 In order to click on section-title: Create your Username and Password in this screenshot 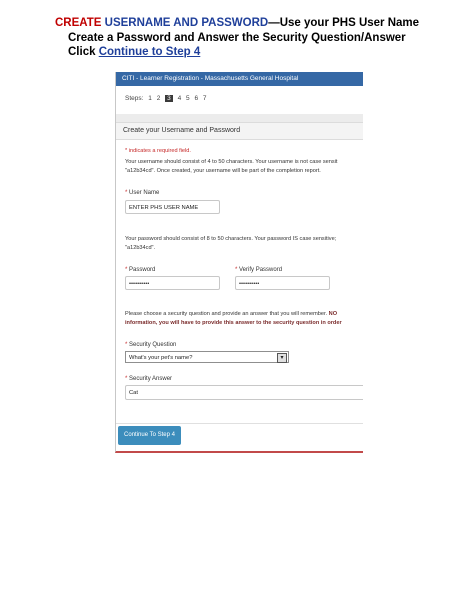, I will do `click(239, 131)`.